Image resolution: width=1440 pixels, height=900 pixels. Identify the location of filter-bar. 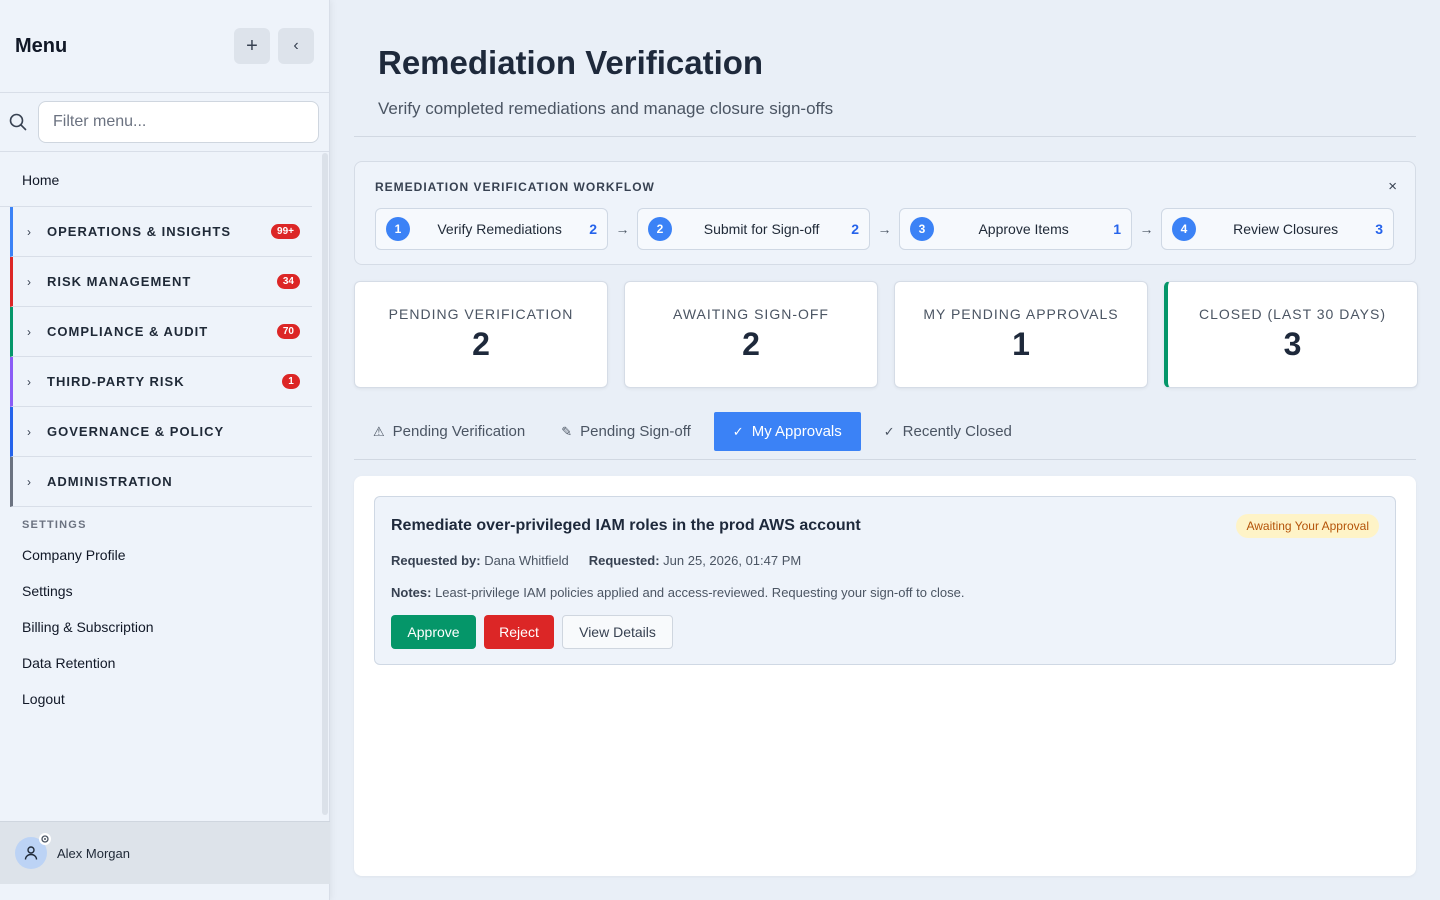
(164, 122).